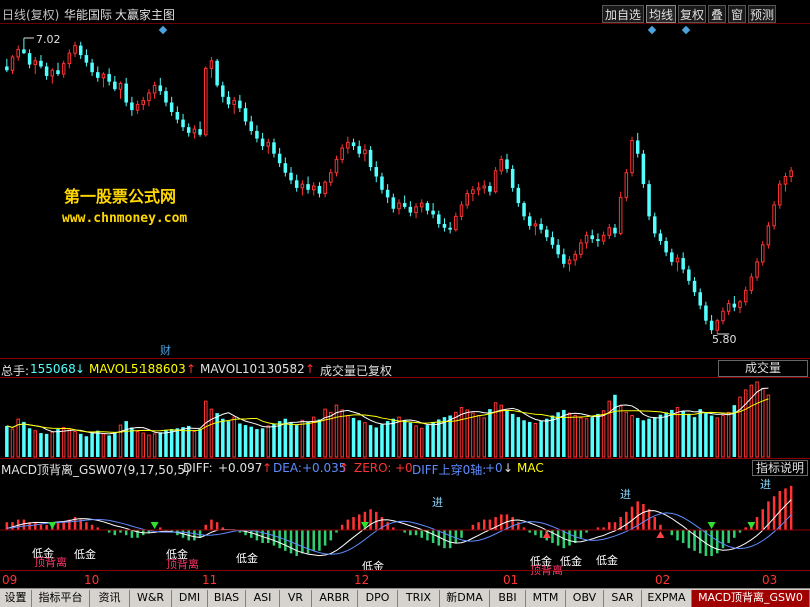  What do you see at coordinates (145, 14) in the screenshot?
I see `main-formula-name: 大赢家主图` at bounding box center [145, 14].